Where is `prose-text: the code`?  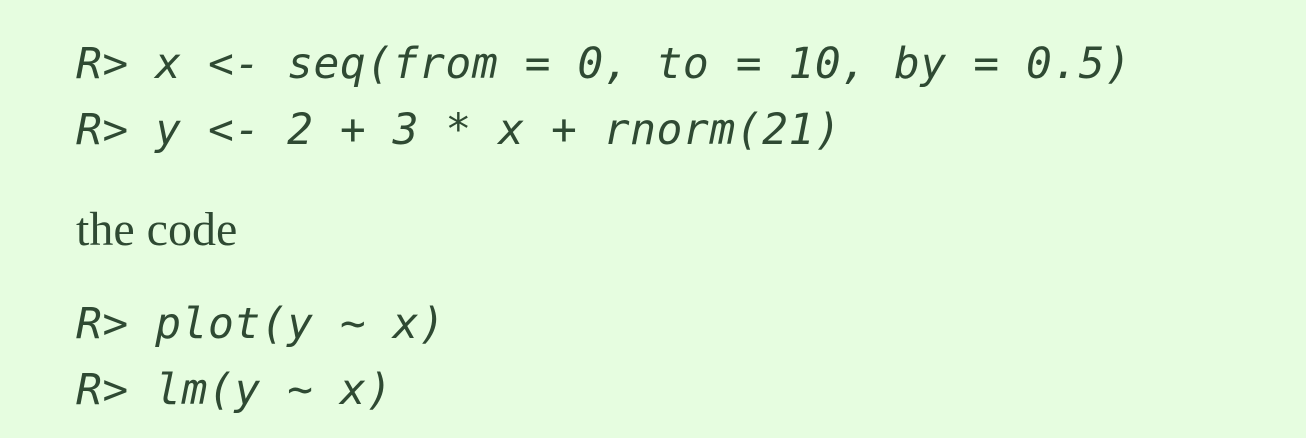 prose-text: the code is located at coordinates (157, 229).